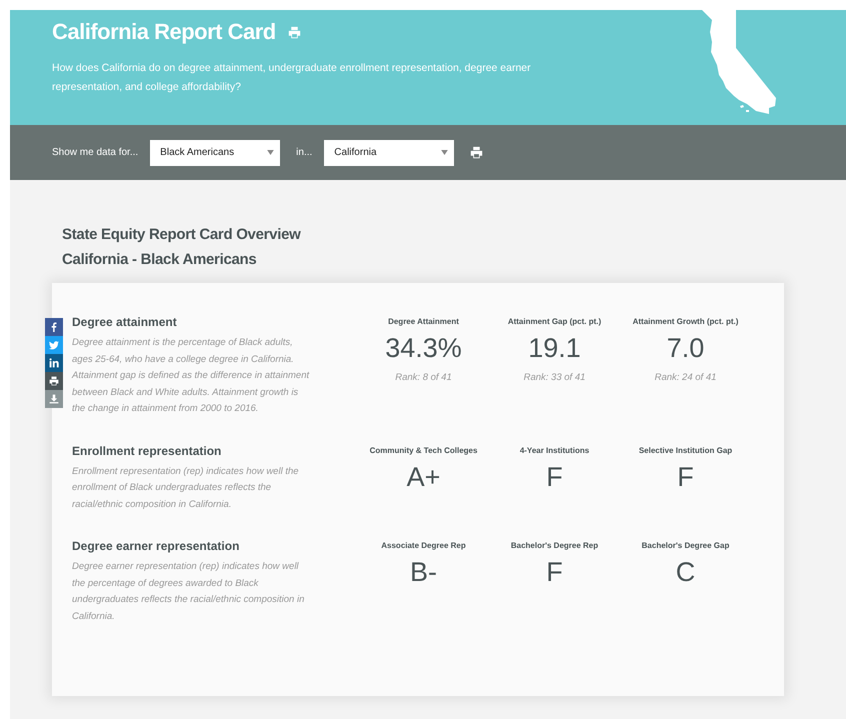 Image resolution: width=846 pixels, height=719 pixels. Describe the element at coordinates (423, 545) in the screenshot. I see `metric-label: Associate Degree Rep` at that location.